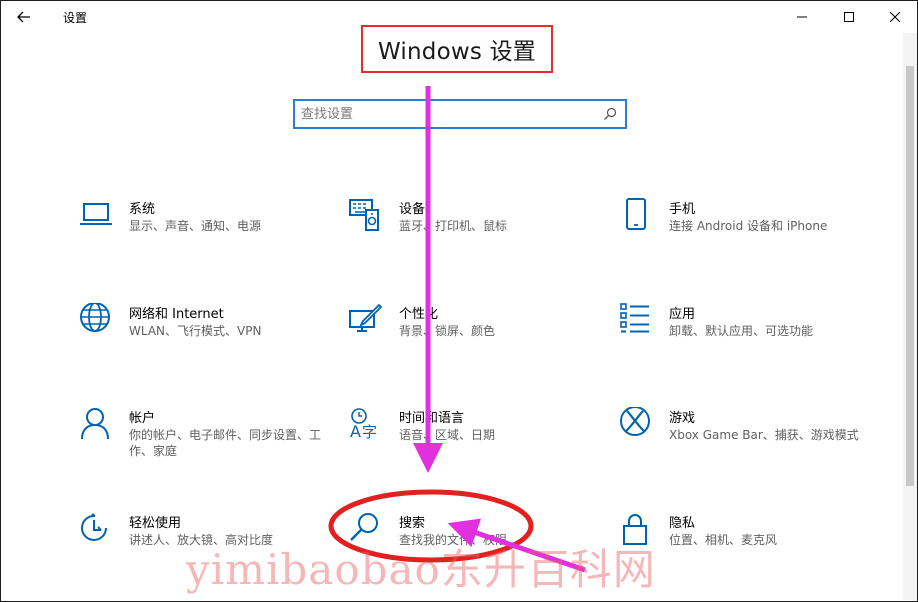 This screenshot has width=918, height=602. I want to click on window-title: 设置, so click(75, 18).